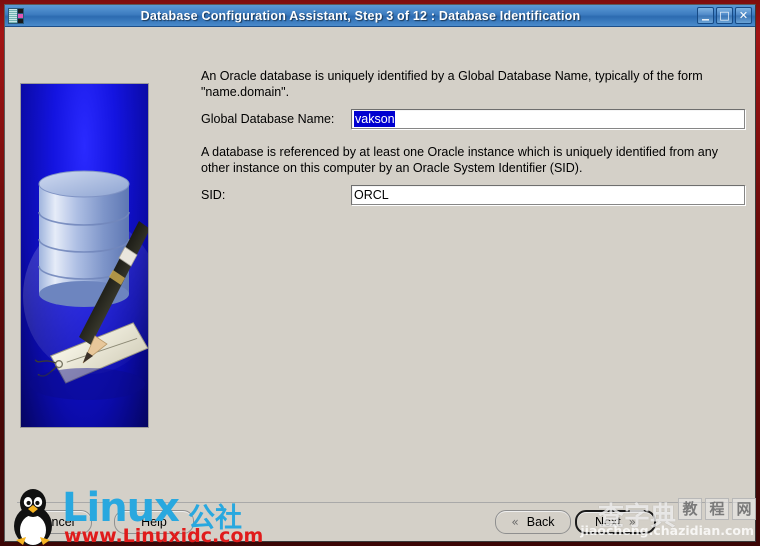  I want to click on oracle-database-cylinder-pen-tag-illustration, so click(84, 255).